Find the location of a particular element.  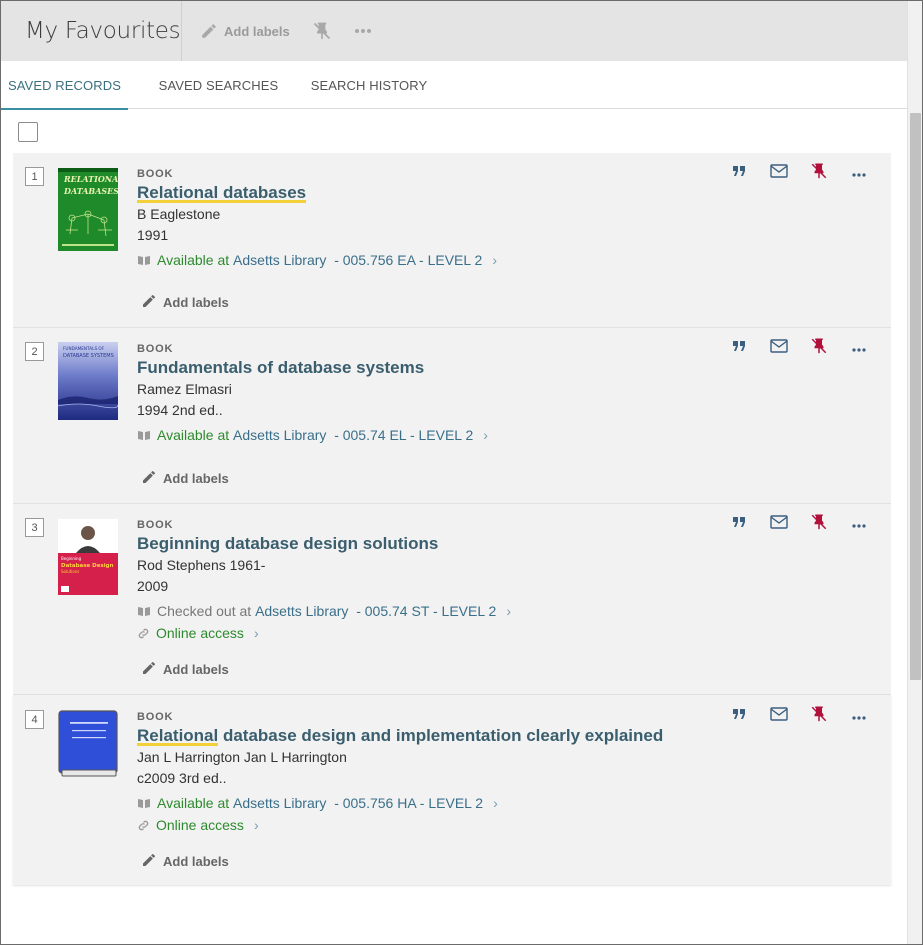

header-add-labels-button: Add labels is located at coordinates (245, 31).